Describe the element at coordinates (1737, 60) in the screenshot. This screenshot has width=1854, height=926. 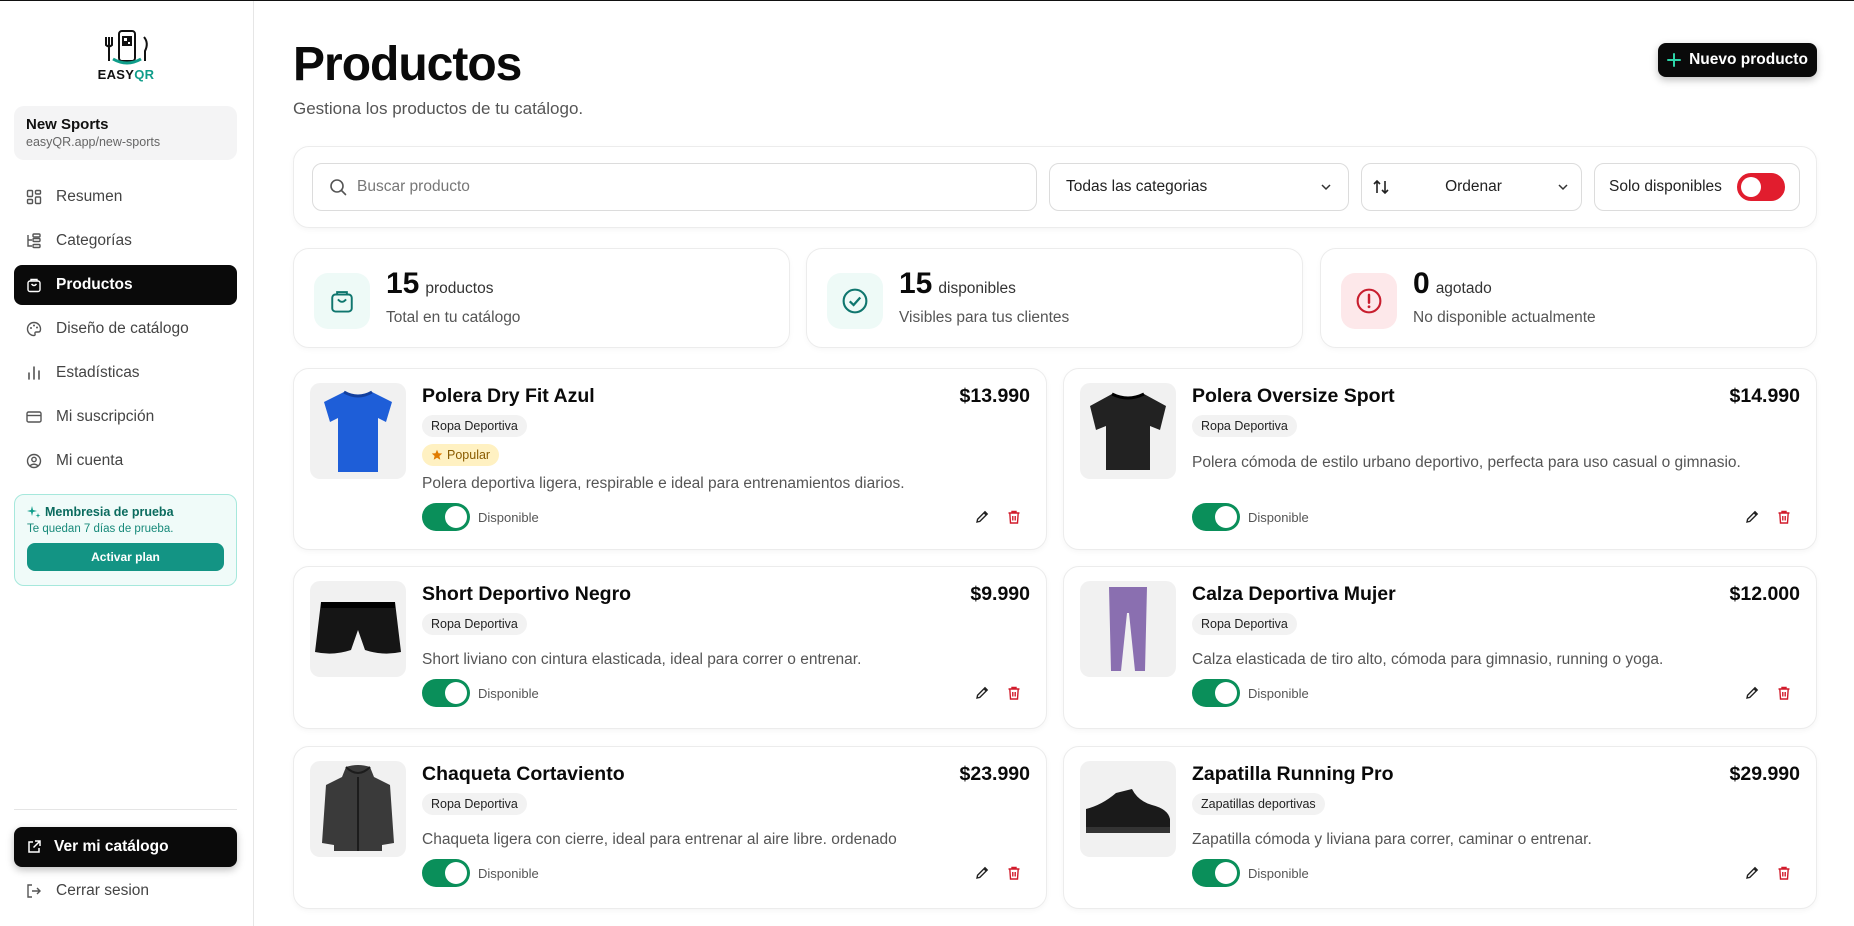
I see `new-product-button: Nuevo producto` at that location.